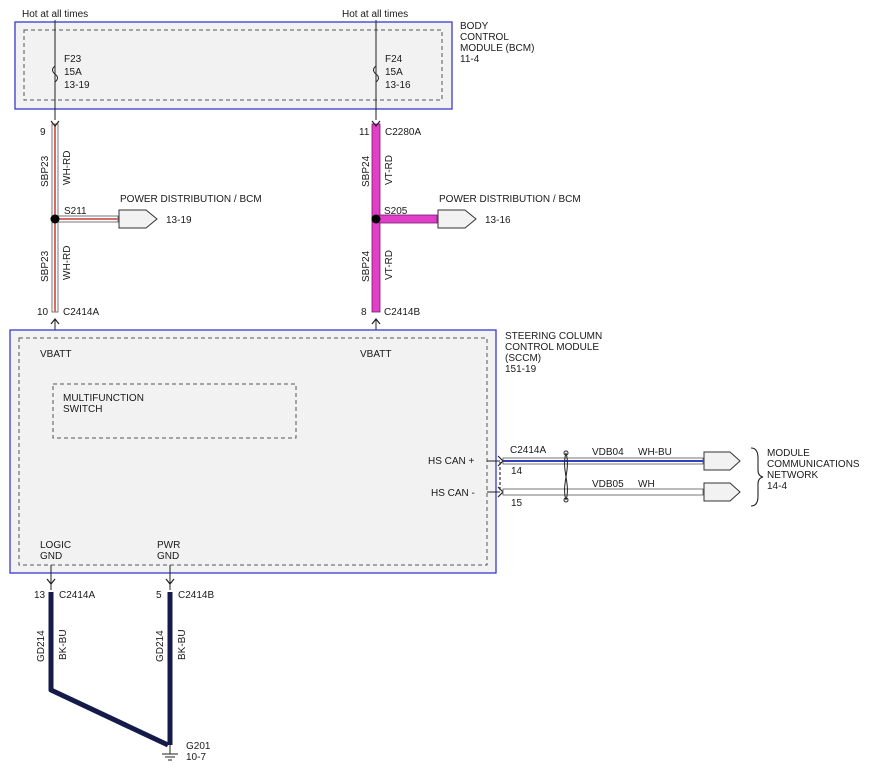  I want to click on dest-13-16-connector-icon, so click(457, 219).